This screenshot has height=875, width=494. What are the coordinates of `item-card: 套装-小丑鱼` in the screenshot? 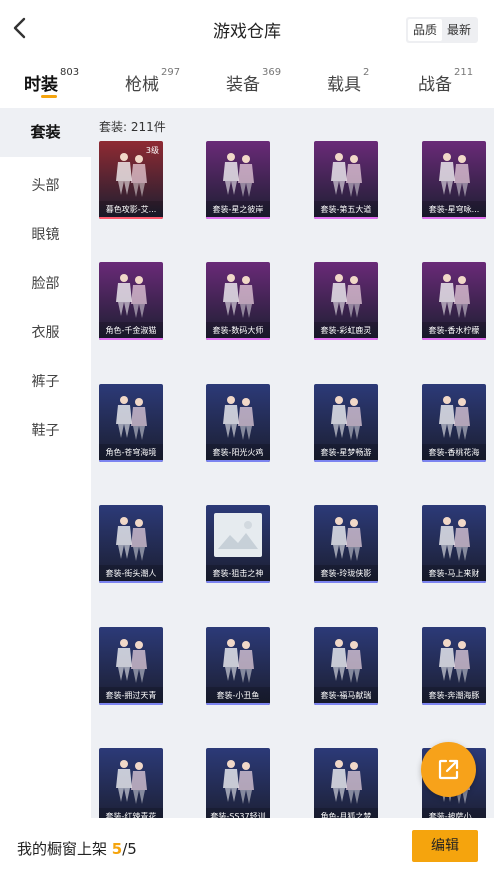 It's located at (238, 666).